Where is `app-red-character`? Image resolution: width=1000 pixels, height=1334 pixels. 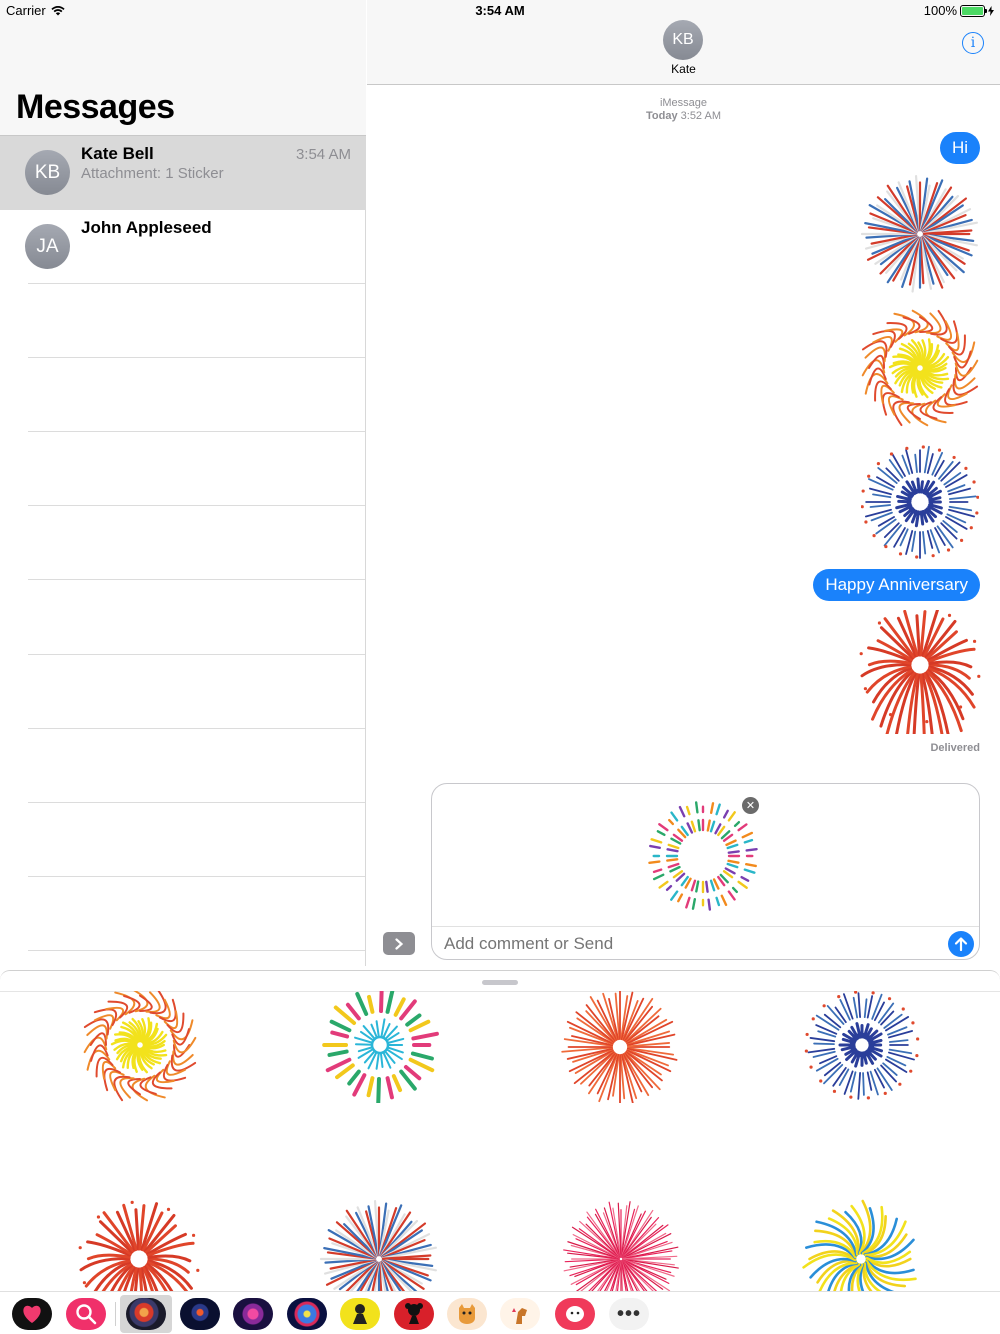
app-red-character is located at coordinates (414, 1314).